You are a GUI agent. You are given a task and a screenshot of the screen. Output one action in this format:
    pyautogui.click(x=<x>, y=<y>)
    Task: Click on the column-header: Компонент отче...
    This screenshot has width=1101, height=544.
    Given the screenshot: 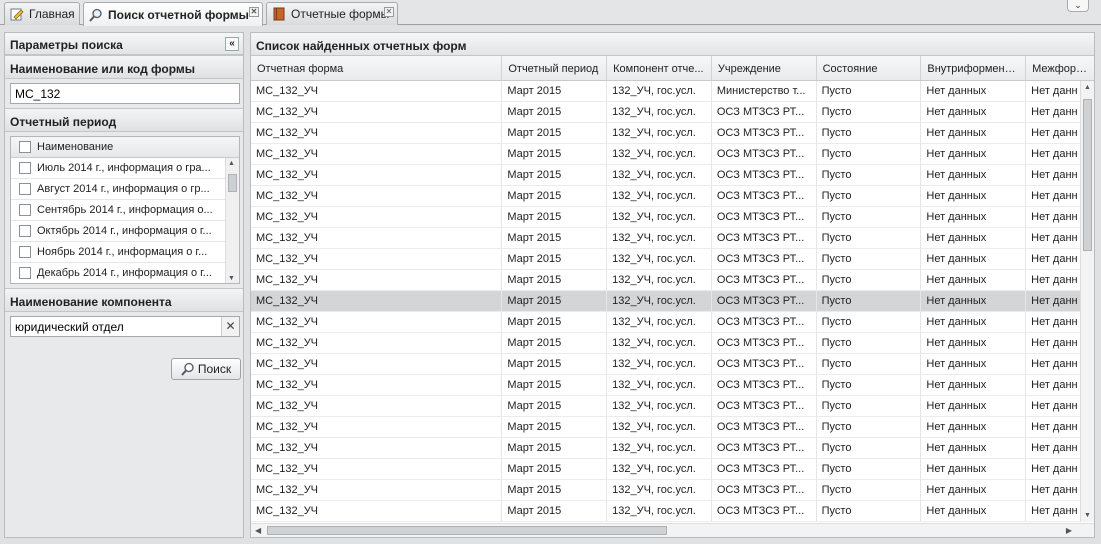 What is the action you would take?
    pyautogui.click(x=659, y=68)
    